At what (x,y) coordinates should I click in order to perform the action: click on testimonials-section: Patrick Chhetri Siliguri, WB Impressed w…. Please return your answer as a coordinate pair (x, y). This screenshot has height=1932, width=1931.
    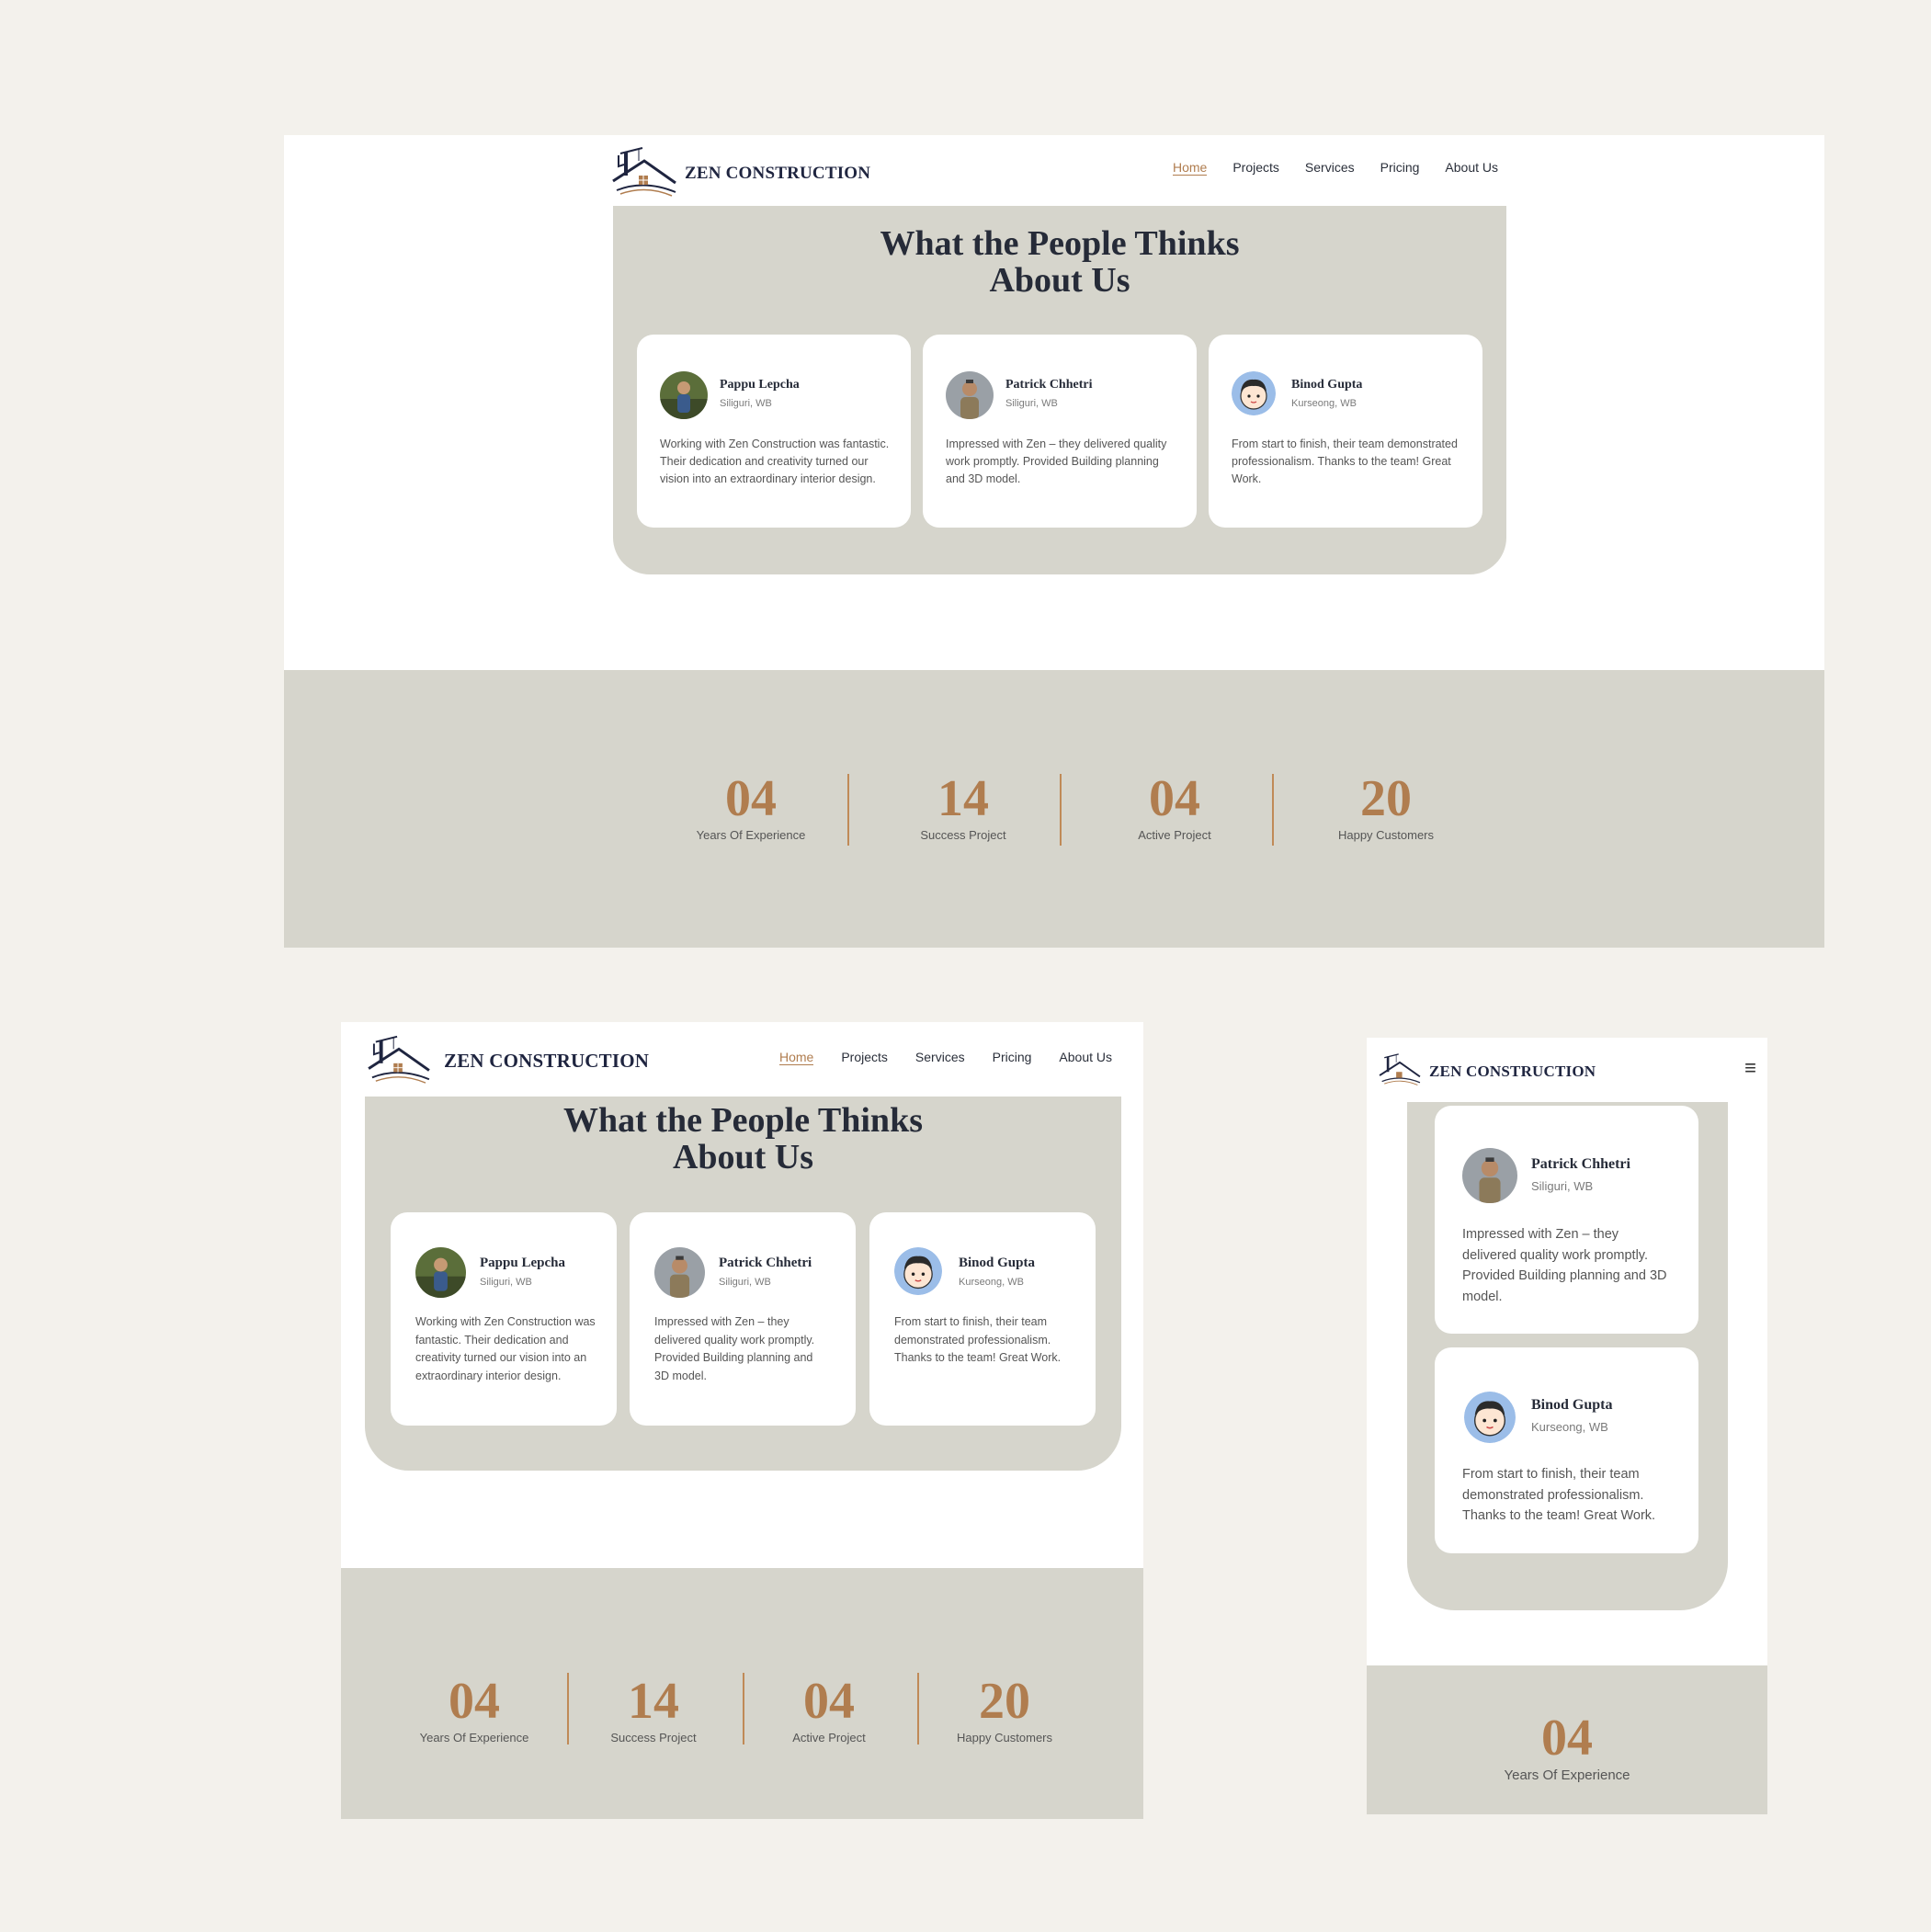
    Looking at the image, I should click on (1567, 1356).